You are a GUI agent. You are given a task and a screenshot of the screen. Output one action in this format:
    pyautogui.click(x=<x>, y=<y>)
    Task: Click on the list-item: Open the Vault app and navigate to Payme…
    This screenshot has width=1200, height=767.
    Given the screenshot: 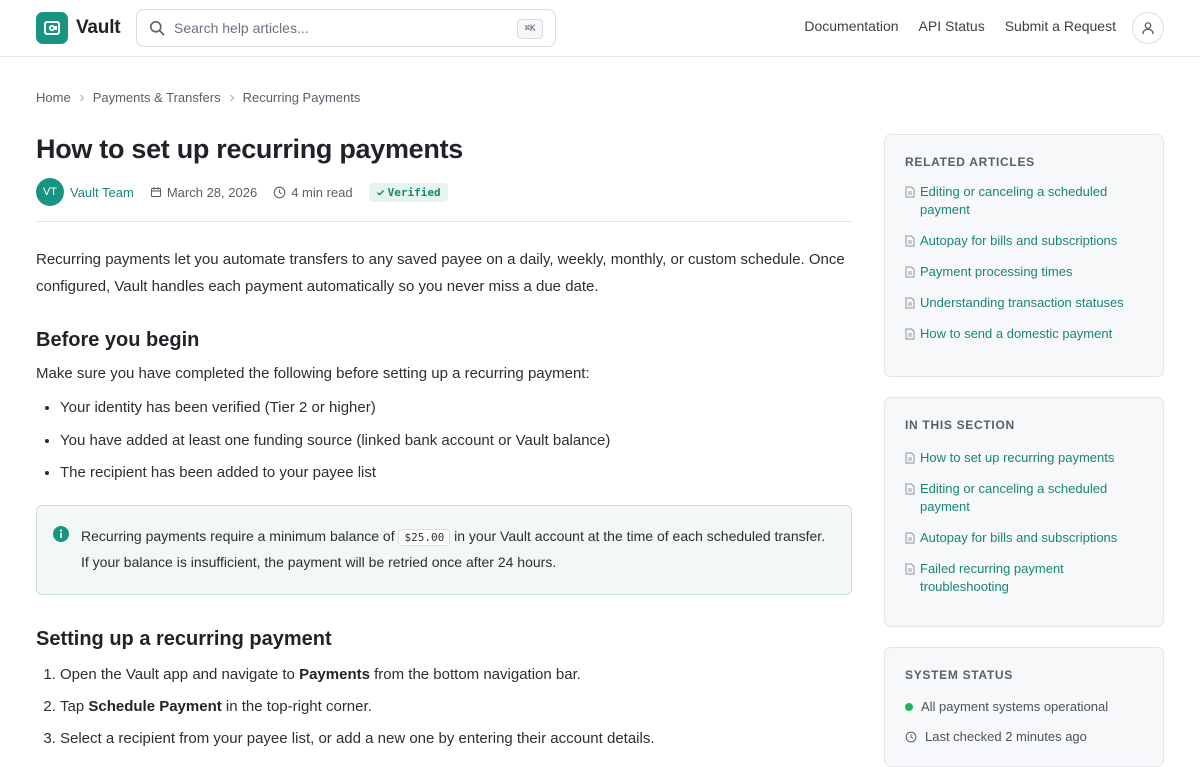 What is the action you would take?
    pyautogui.click(x=456, y=682)
    